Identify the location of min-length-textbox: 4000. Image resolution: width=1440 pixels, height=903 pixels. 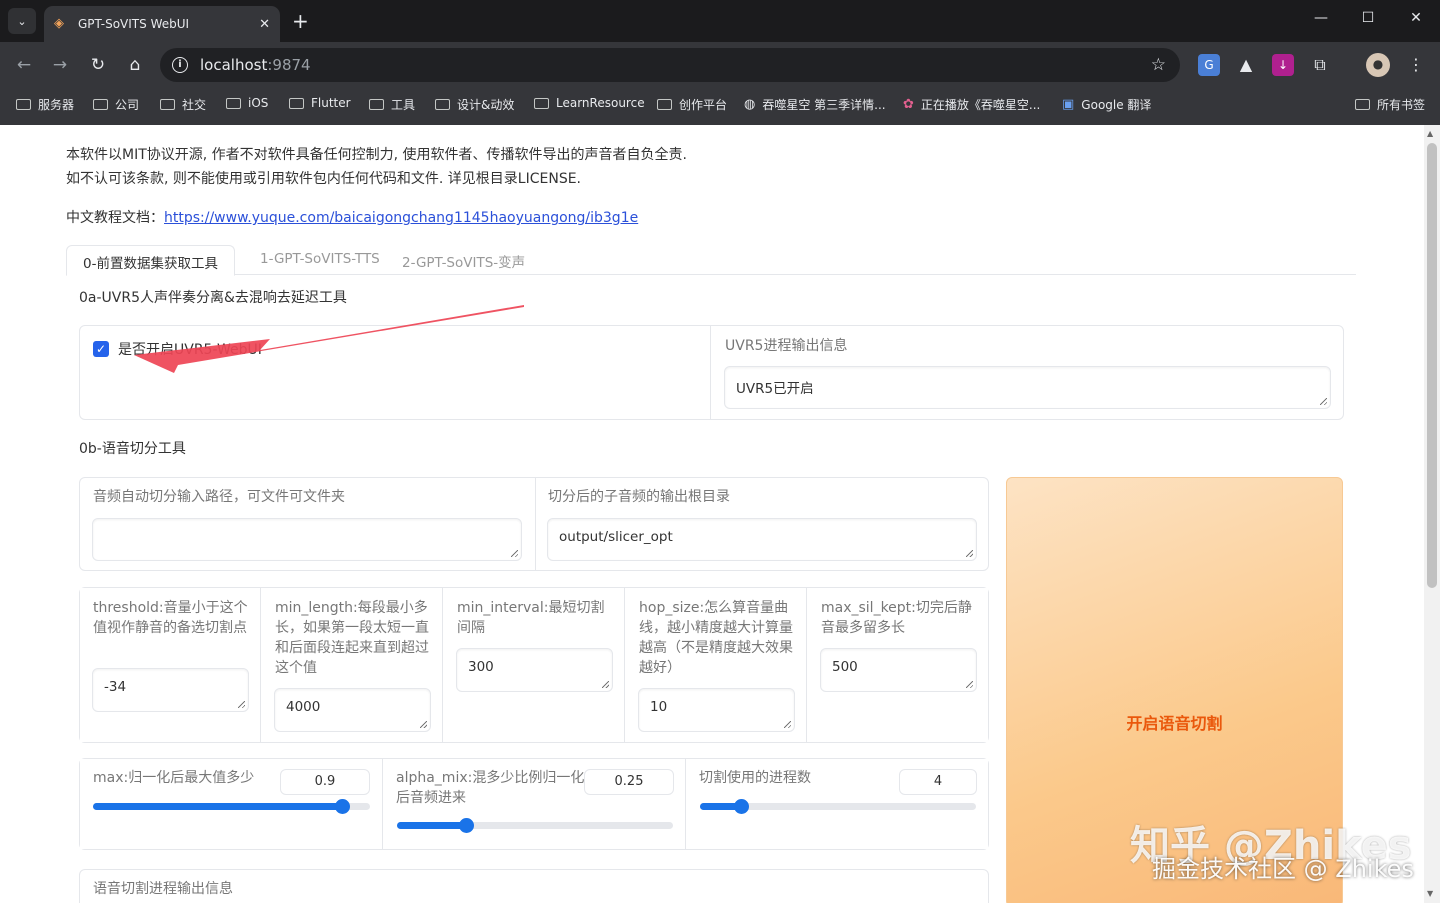
(352, 710).